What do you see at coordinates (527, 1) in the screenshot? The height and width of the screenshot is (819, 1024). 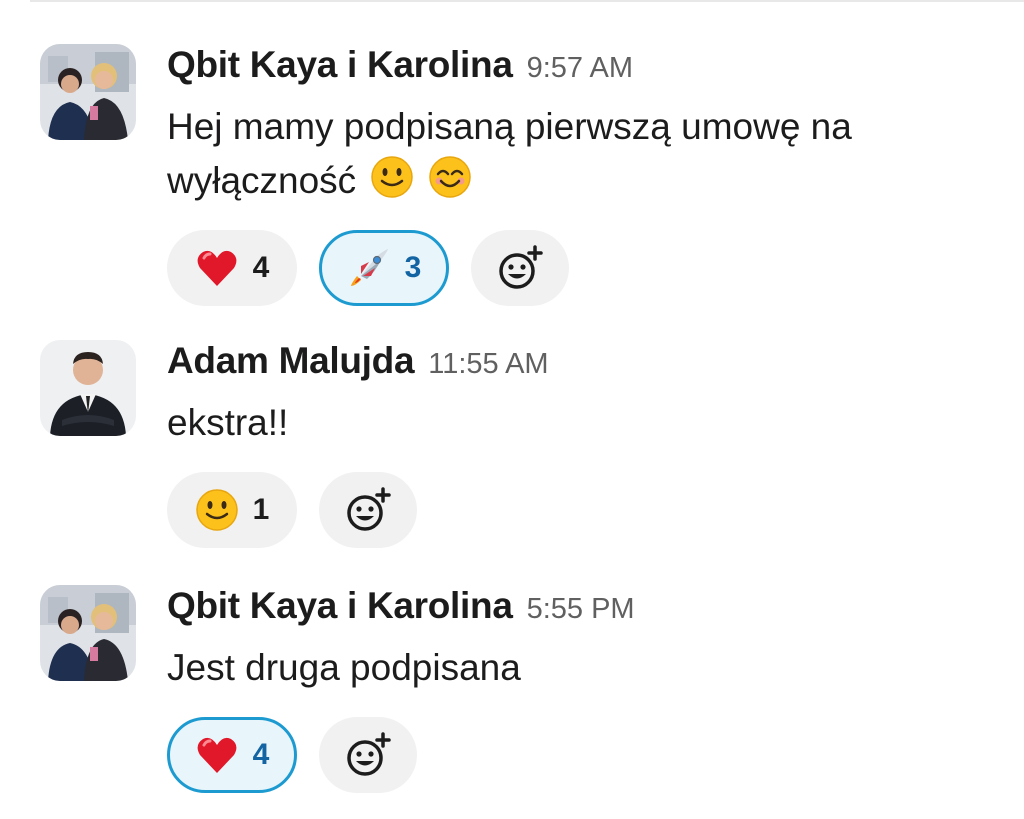 I see `top-divider` at bounding box center [527, 1].